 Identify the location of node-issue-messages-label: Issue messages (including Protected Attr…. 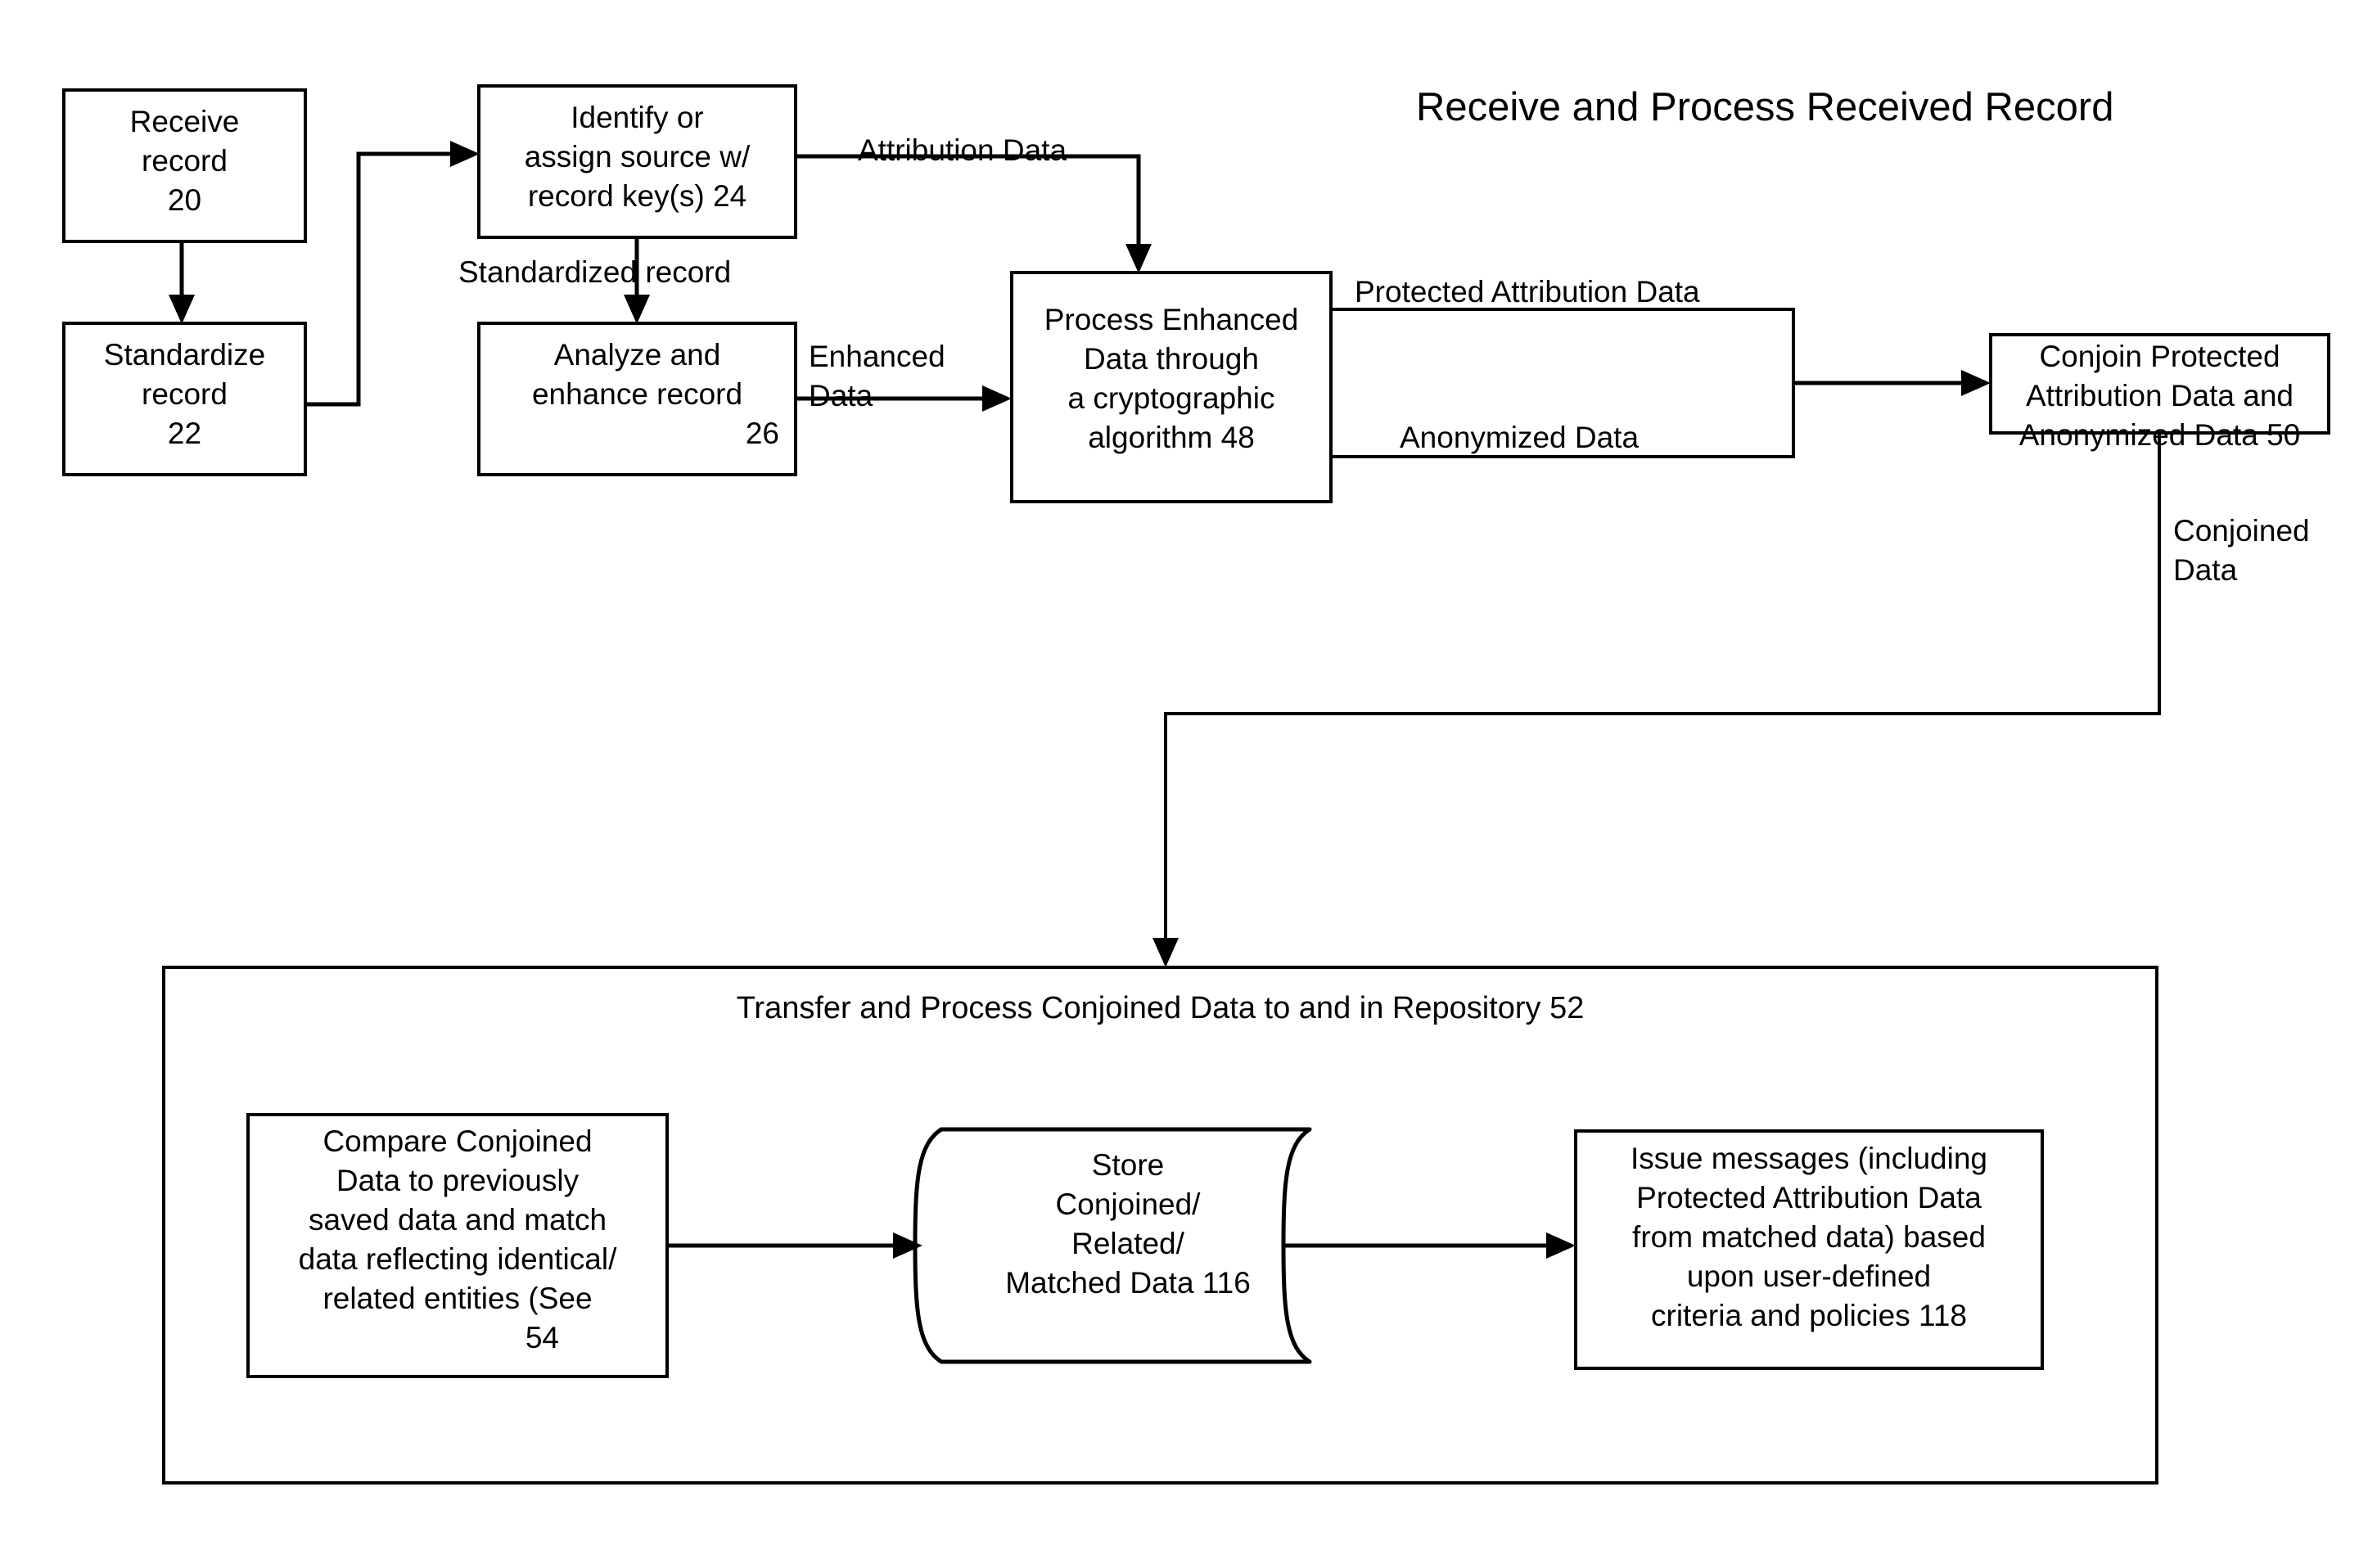
(1809, 1237).